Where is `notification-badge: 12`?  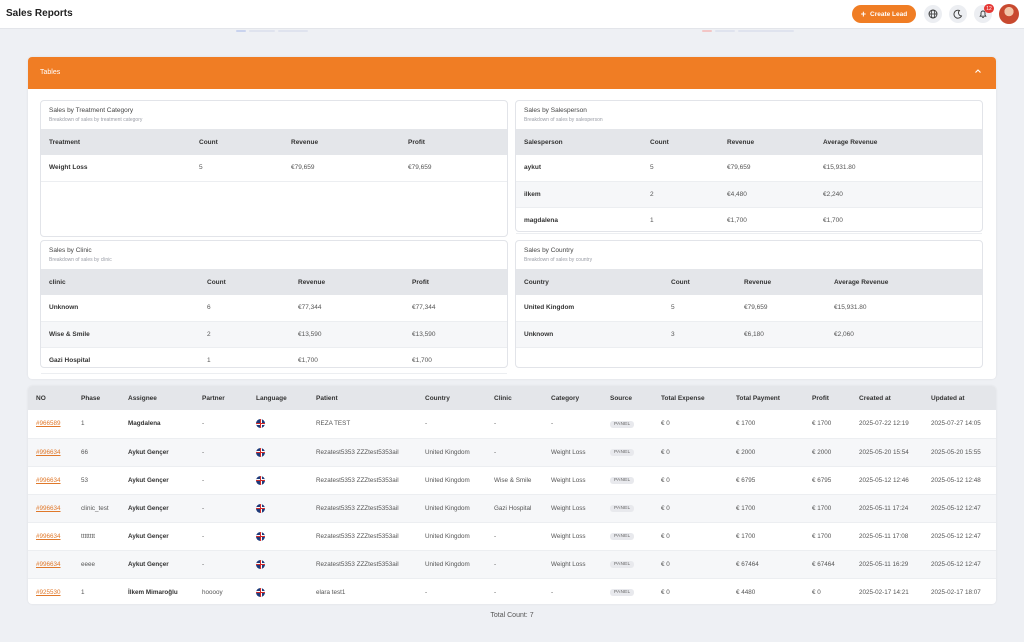
notification-badge: 12 is located at coordinates (989, 8).